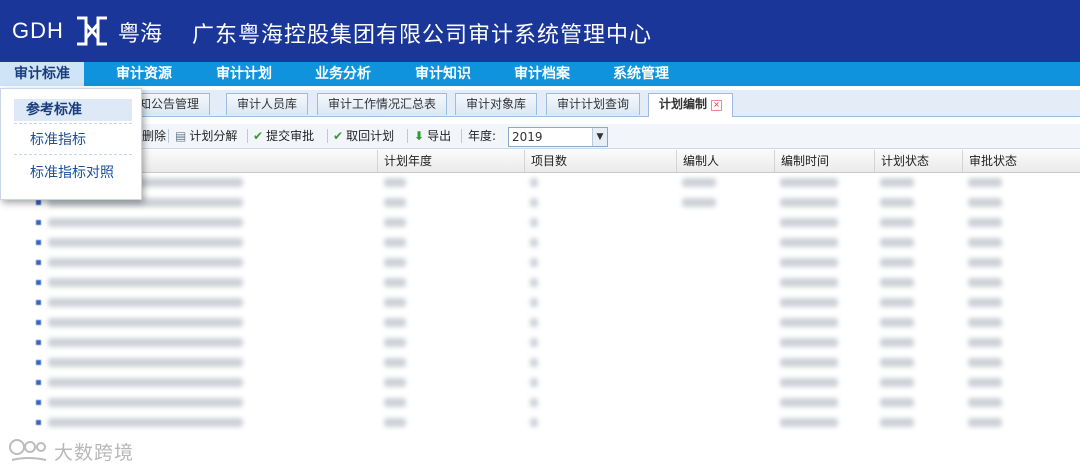 This screenshot has width=1080, height=470. What do you see at coordinates (1006, 161) in the screenshot?
I see `column-header-approval-status: 审批状态` at bounding box center [1006, 161].